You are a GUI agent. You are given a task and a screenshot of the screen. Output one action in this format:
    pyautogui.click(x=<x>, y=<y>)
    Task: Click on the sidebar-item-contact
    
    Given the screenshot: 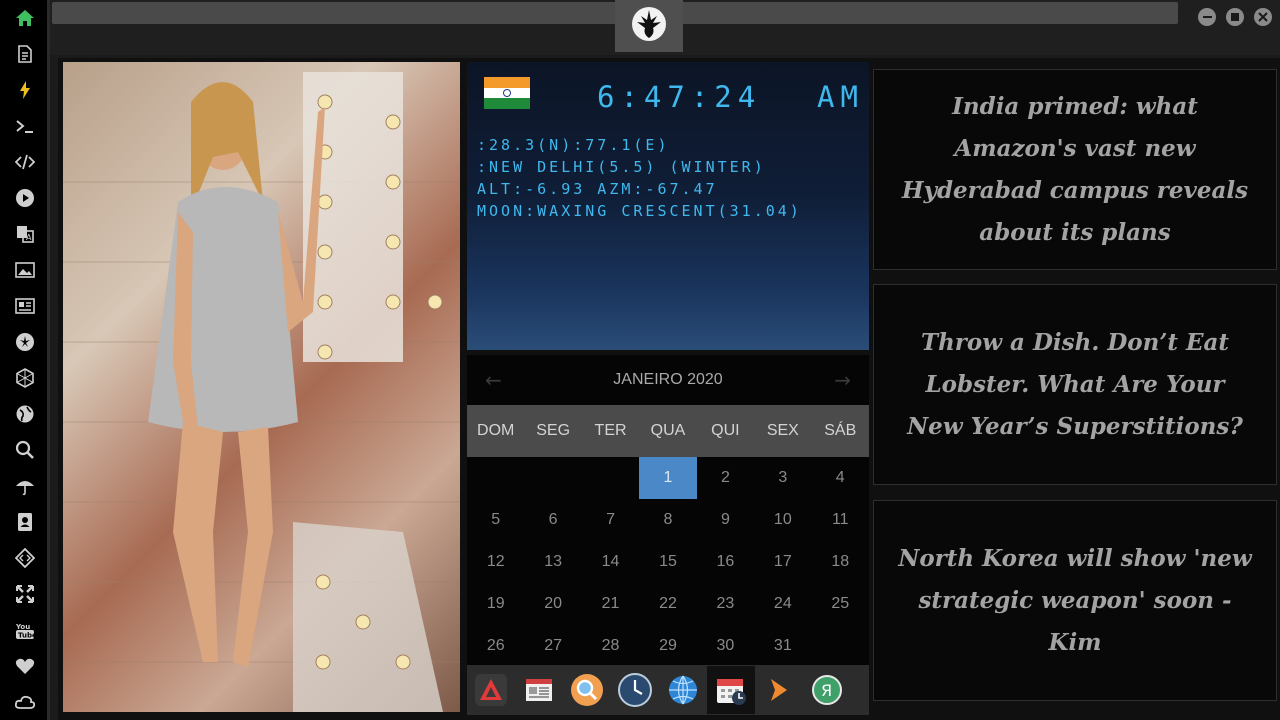 What is the action you would take?
    pyautogui.click(x=25, y=522)
    